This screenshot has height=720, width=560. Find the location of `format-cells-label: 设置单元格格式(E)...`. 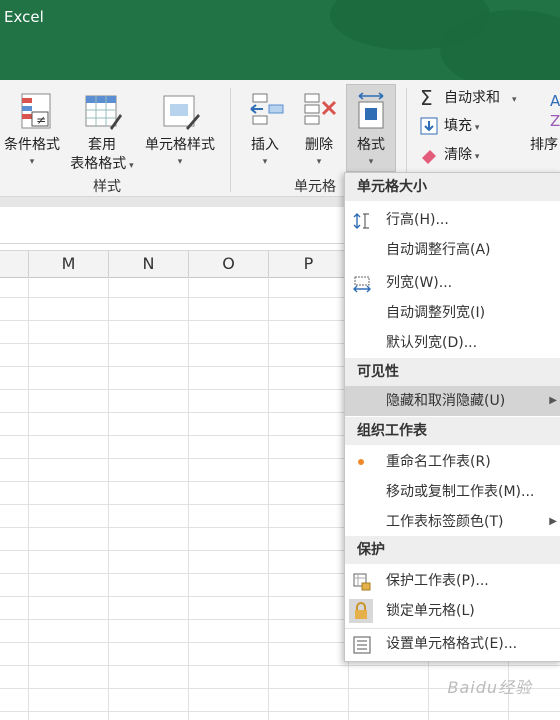

format-cells-label: 设置单元格格式(E)... is located at coordinates (452, 644).